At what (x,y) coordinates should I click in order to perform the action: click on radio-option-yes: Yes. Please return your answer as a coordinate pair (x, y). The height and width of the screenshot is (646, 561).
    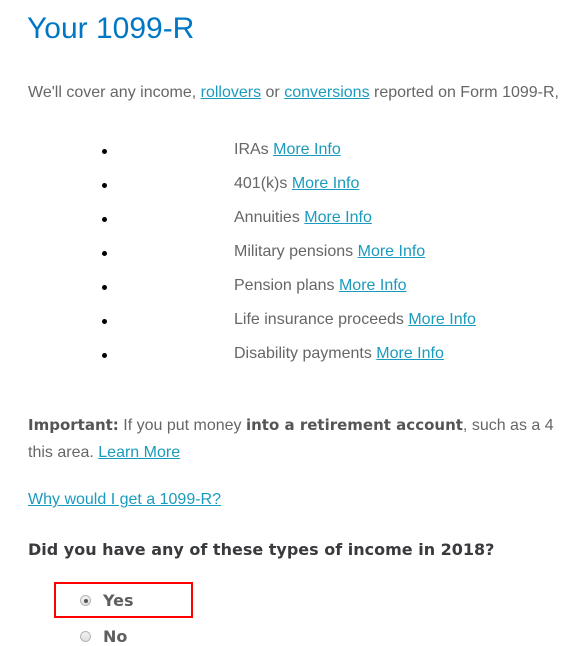
    Looking at the image, I should click on (107, 600).